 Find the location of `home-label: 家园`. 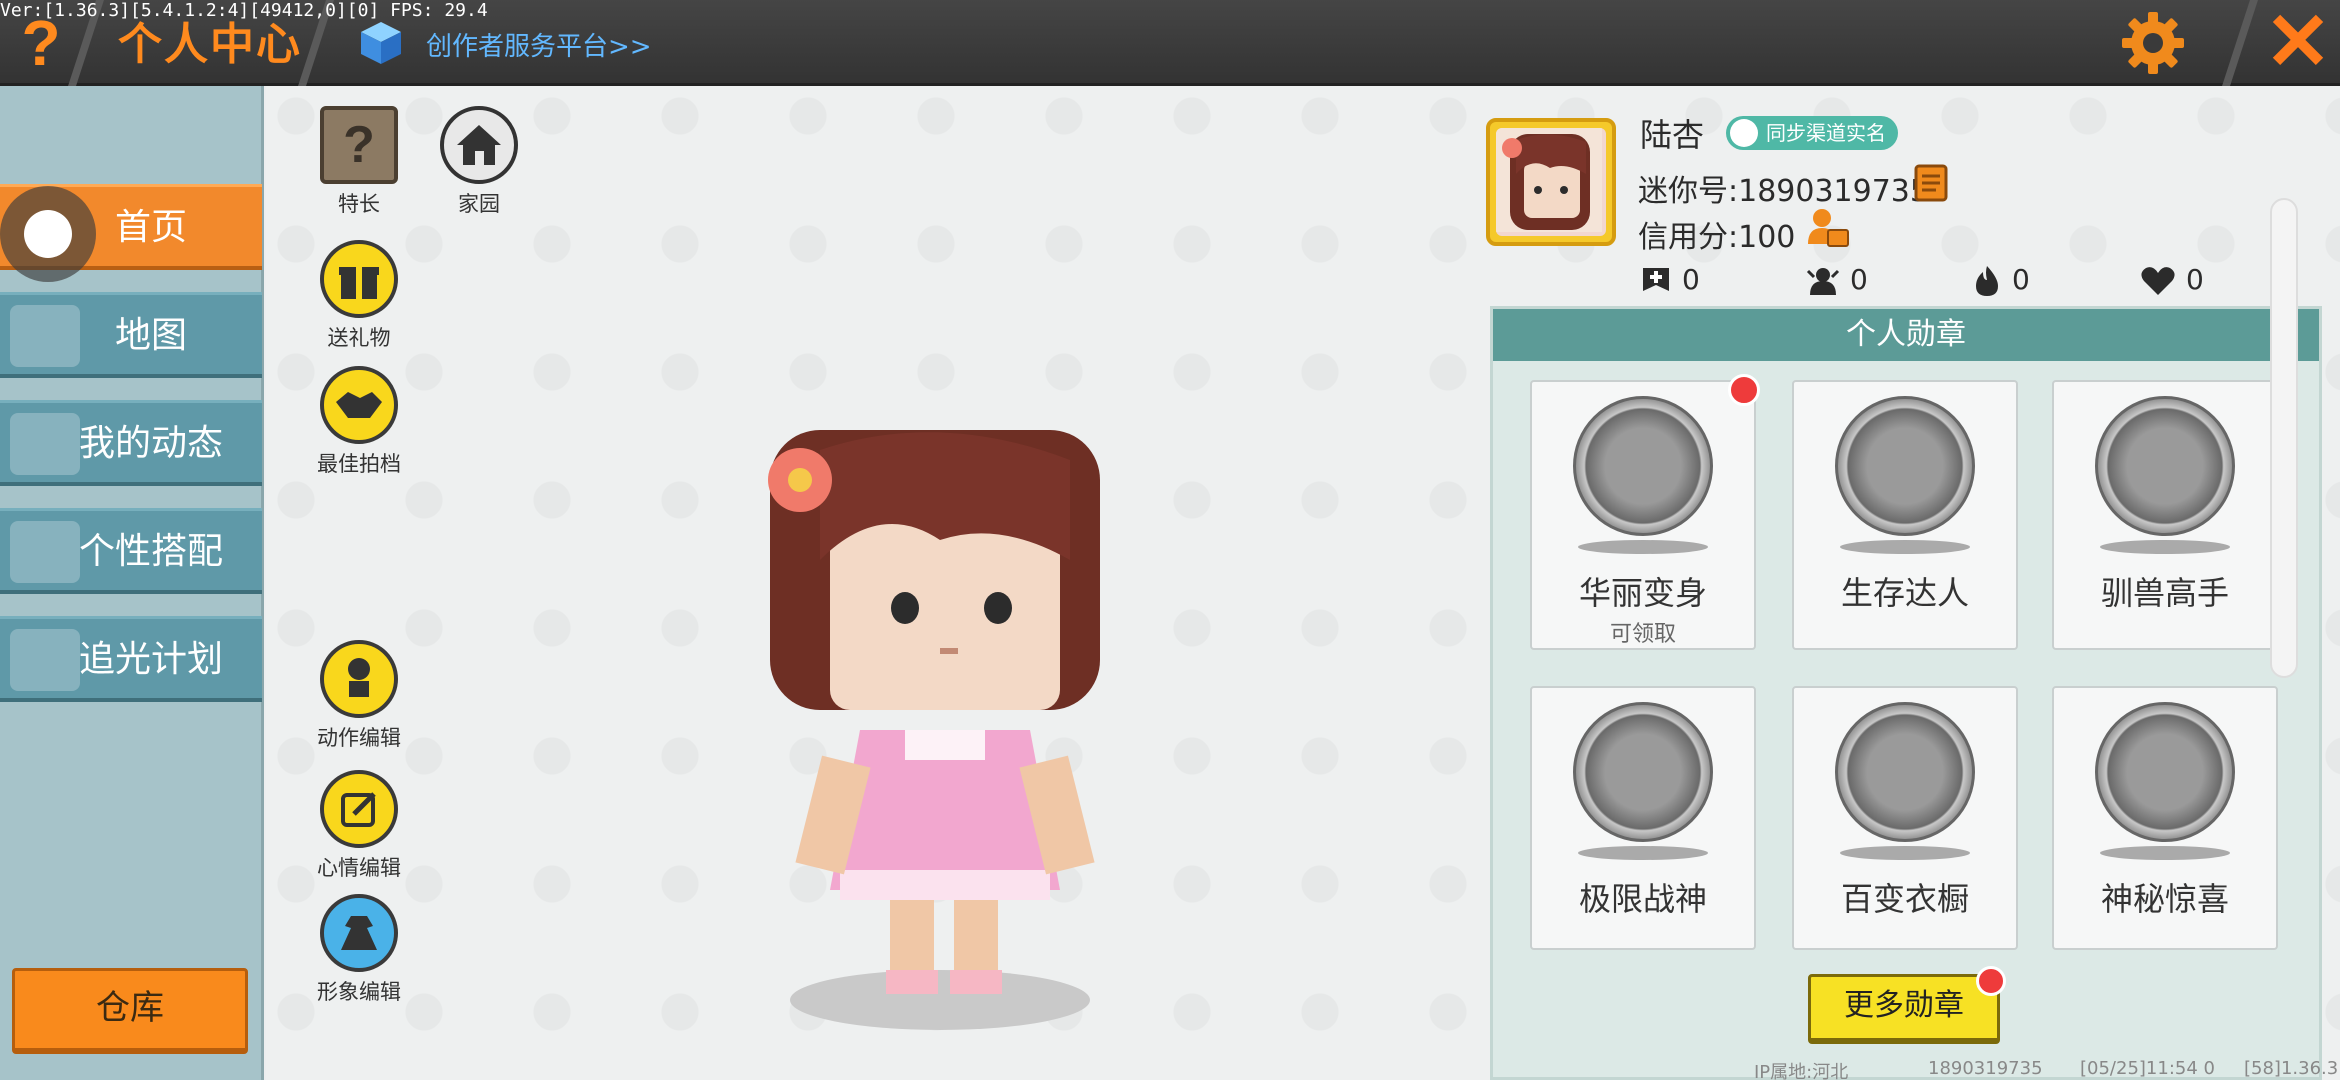

home-label: 家园 is located at coordinates (479, 204).